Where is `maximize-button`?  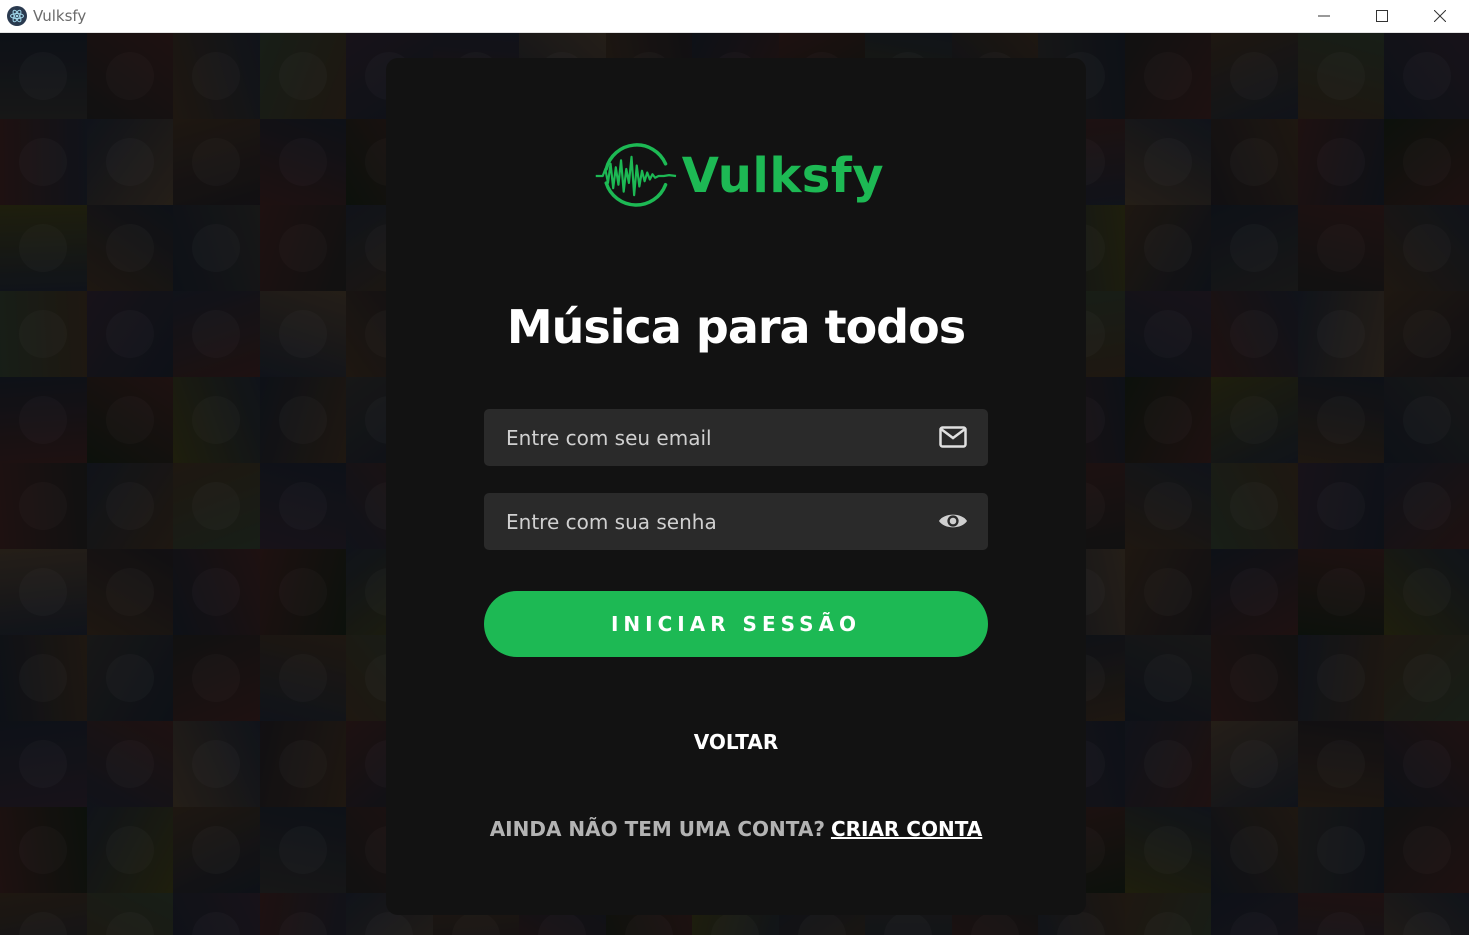
maximize-button is located at coordinates (1382, 16).